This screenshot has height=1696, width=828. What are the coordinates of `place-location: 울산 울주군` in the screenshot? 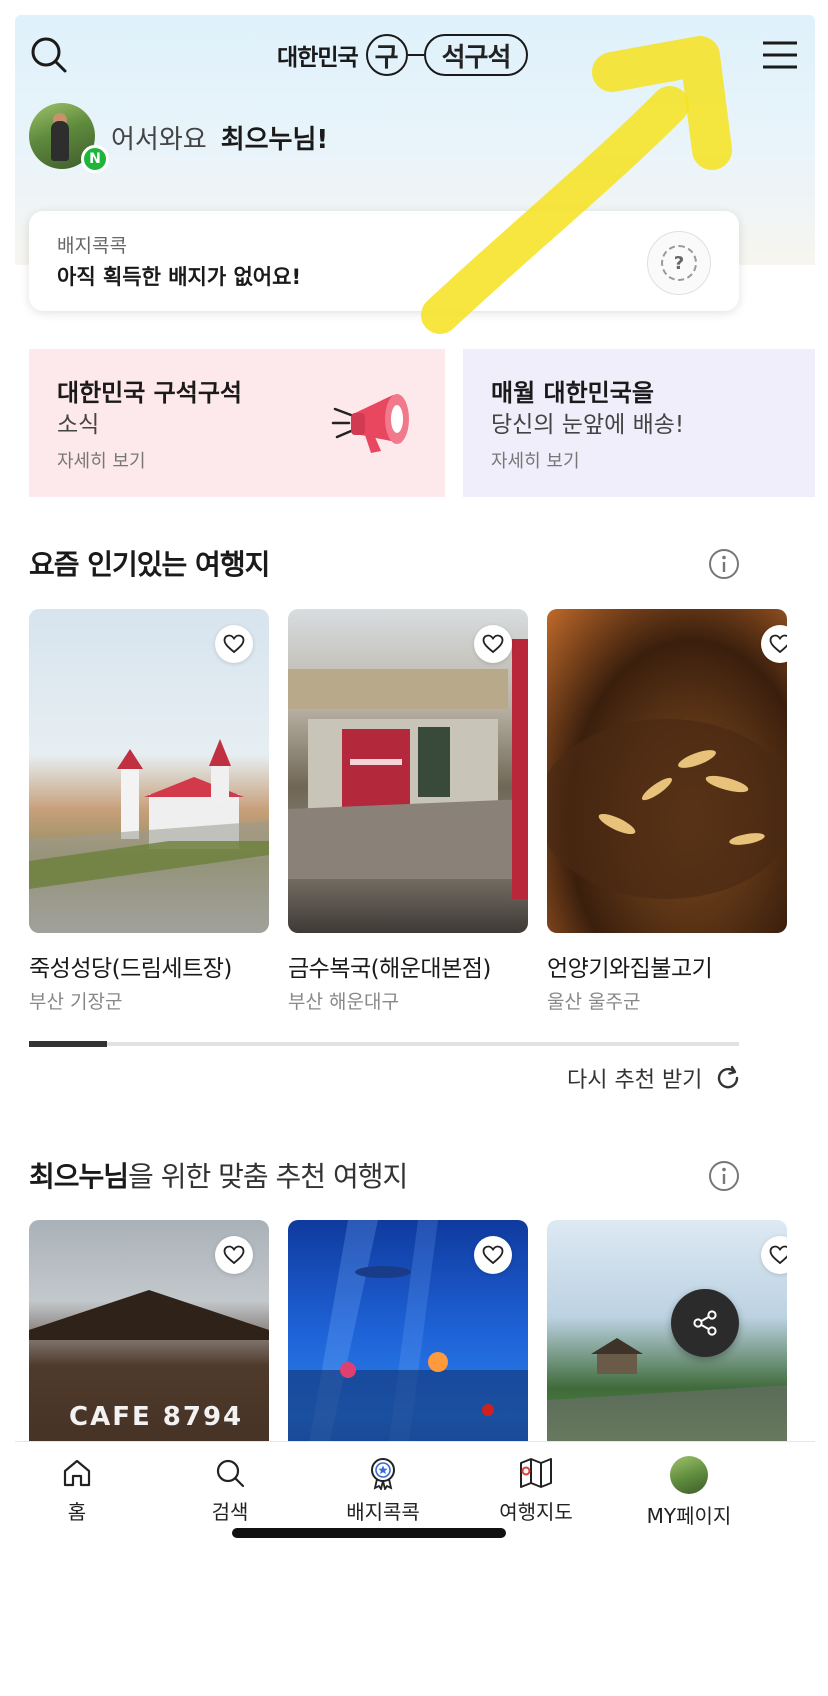 It's located at (594, 1002).